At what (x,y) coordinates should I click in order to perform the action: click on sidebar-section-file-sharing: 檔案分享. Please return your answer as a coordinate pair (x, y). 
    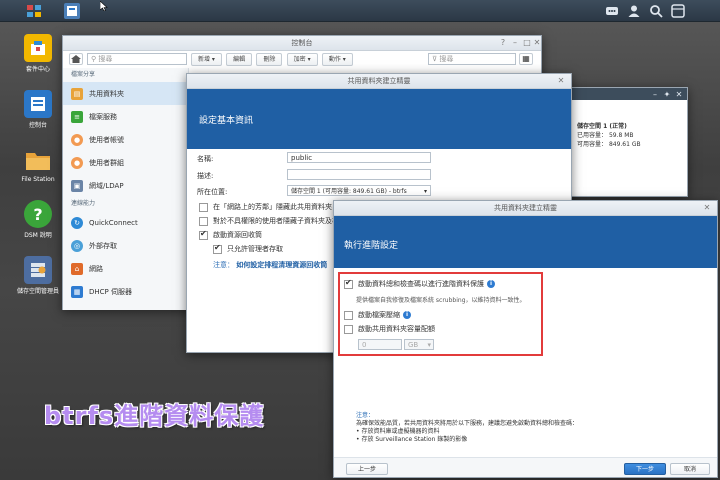
    Looking at the image, I should click on (83, 74).